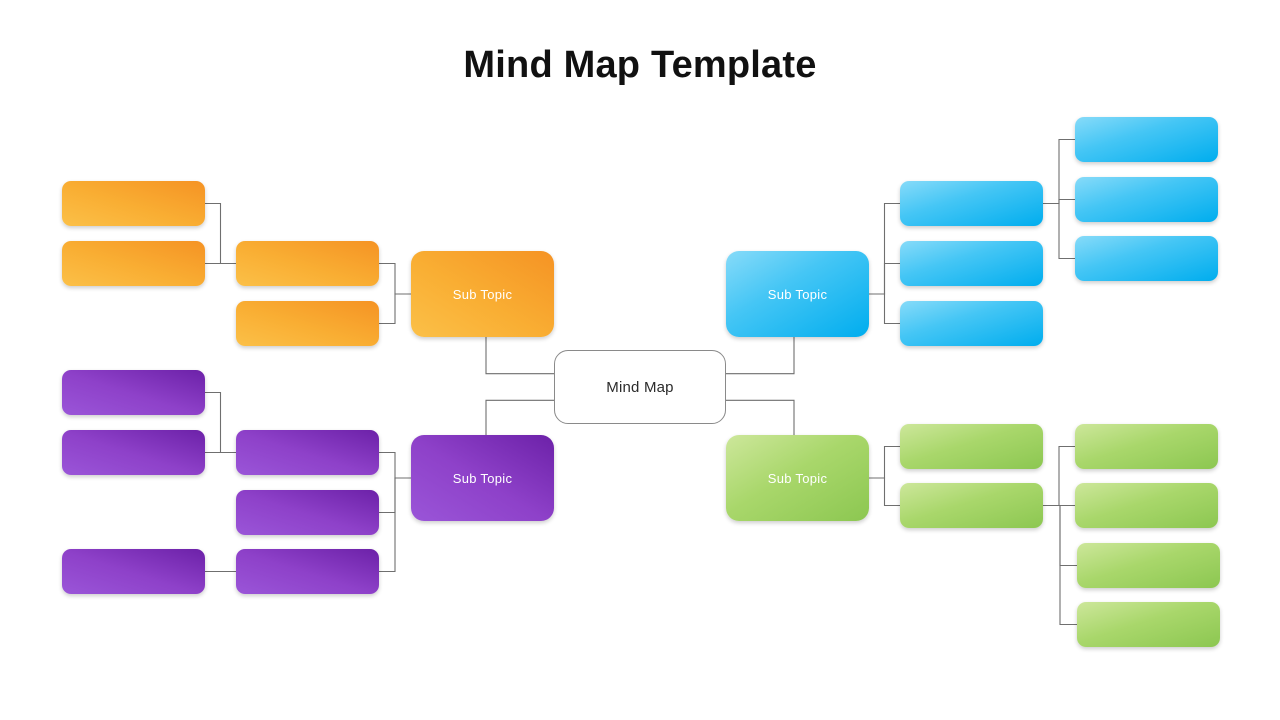  I want to click on center-node-mind-map: Mind Map, so click(640, 387).